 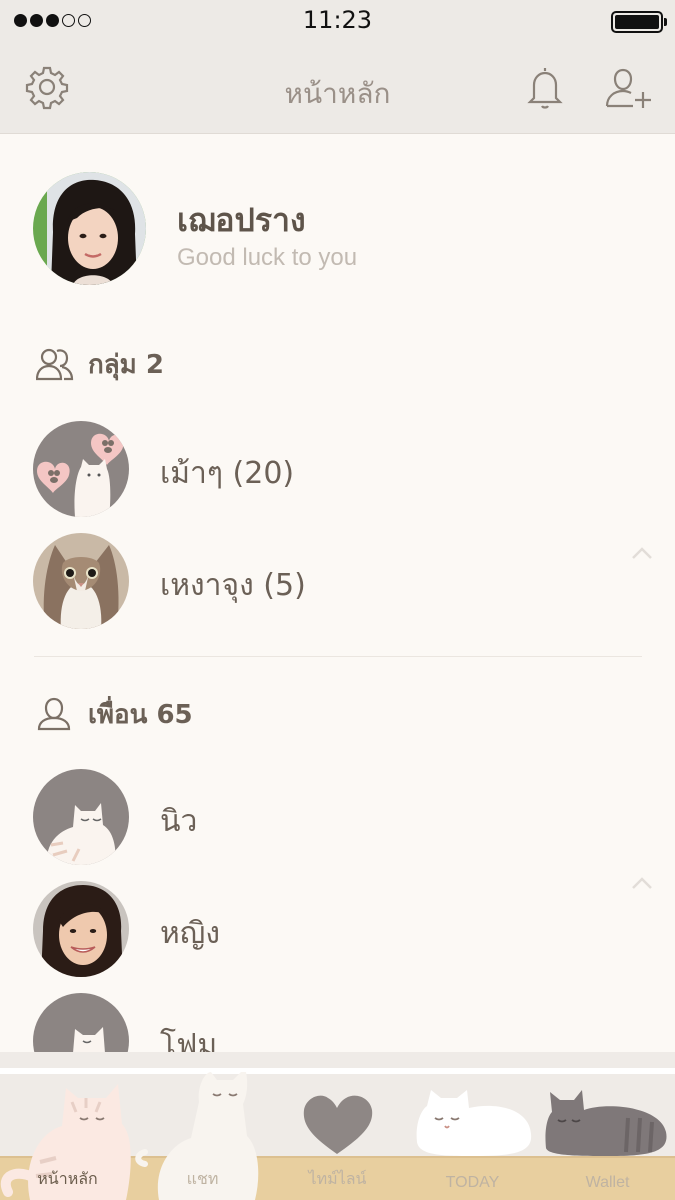 I want to click on tab-label: Wallet, so click(x=607, y=1182).